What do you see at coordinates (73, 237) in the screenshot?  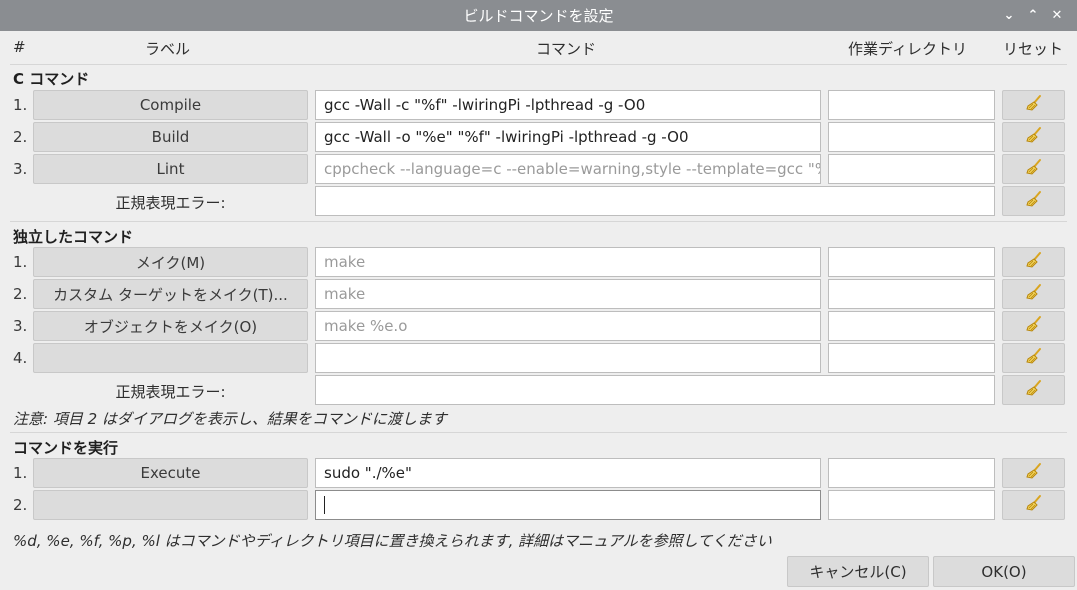 I see `section-title-independent: 独立したコマンド` at bounding box center [73, 237].